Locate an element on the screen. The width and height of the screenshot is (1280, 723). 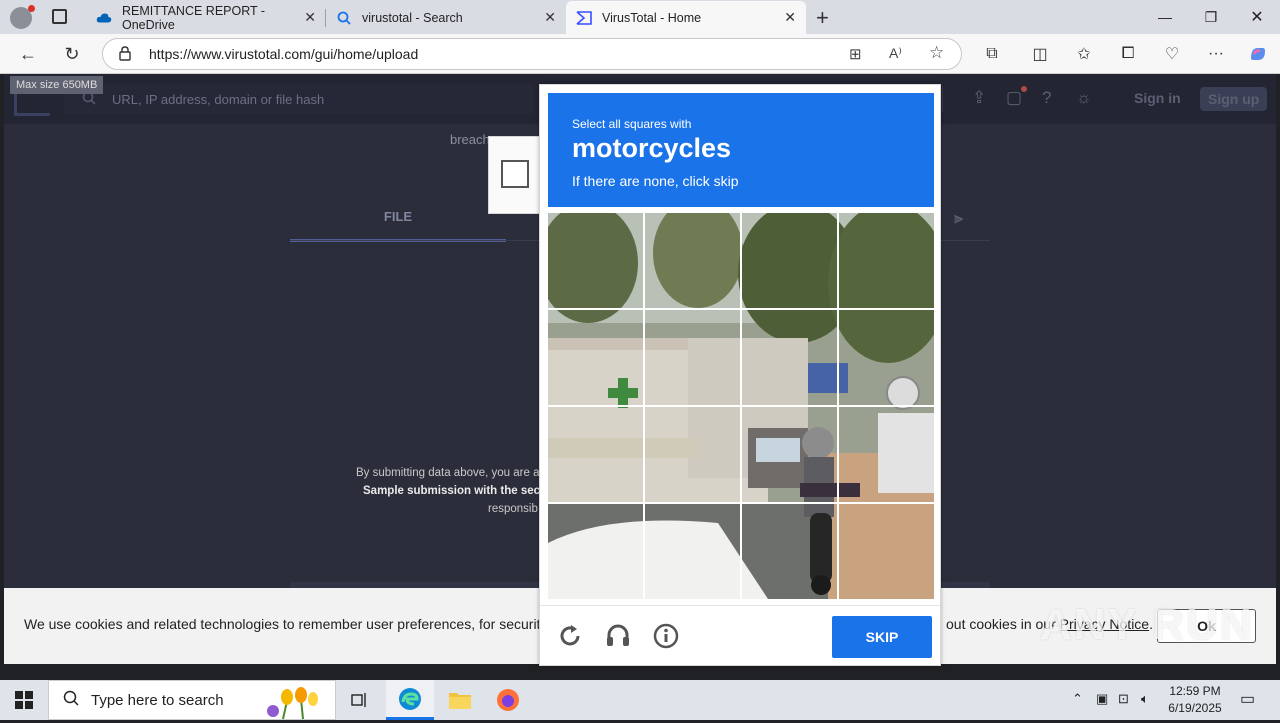
upload-icon: ⇪ is located at coordinates (979, 98).